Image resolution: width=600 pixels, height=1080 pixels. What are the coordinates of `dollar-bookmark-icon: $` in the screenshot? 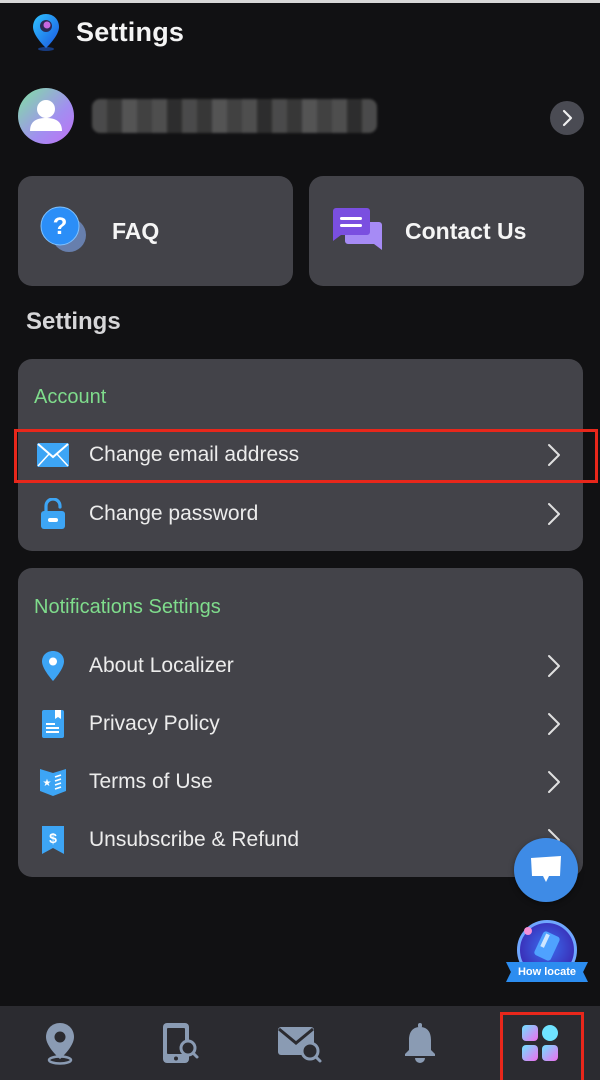 It's located at (53, 840).